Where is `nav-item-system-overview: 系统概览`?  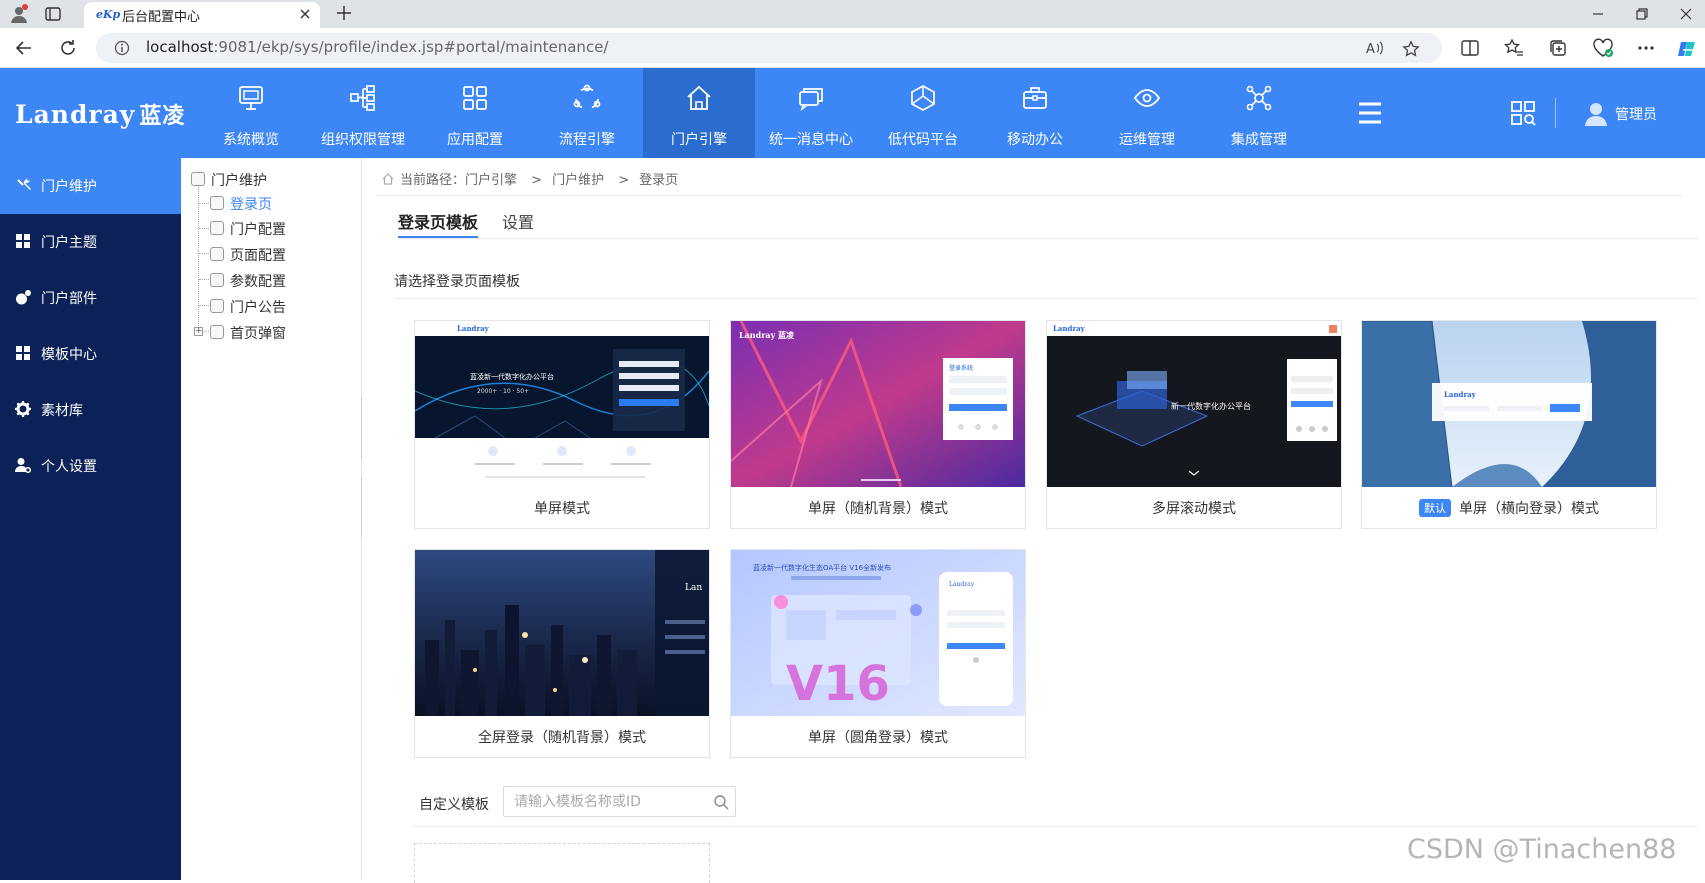
nav-item-system-overview: 系统概览 is located at coordinates (251, 113).